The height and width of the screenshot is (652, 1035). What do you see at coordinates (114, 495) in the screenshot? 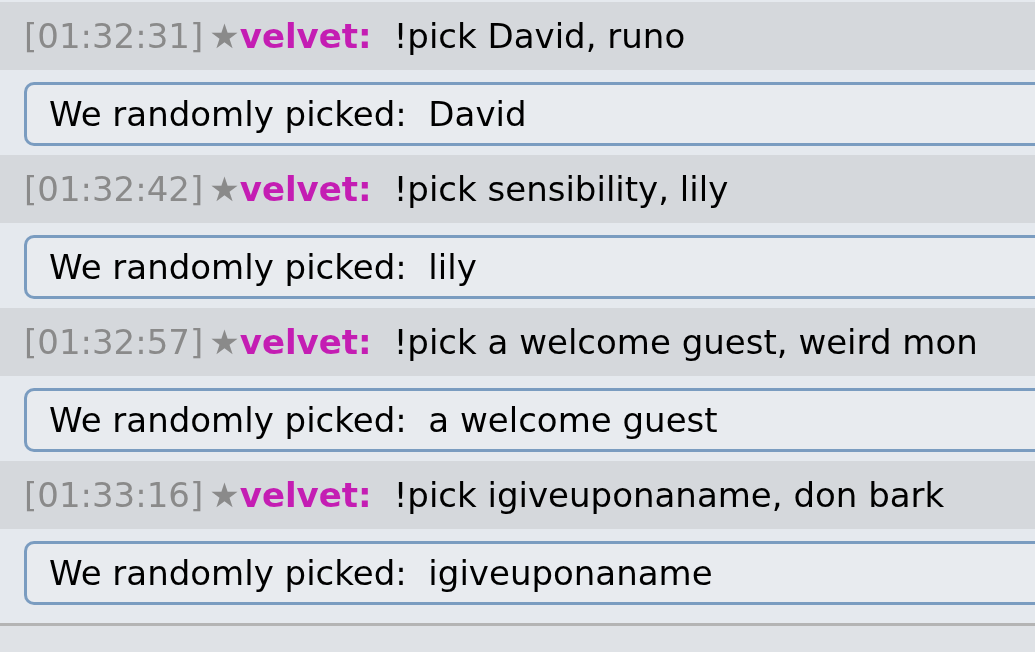
I see `timestamp: [01:33:16]` at bounding box center [114, 495].